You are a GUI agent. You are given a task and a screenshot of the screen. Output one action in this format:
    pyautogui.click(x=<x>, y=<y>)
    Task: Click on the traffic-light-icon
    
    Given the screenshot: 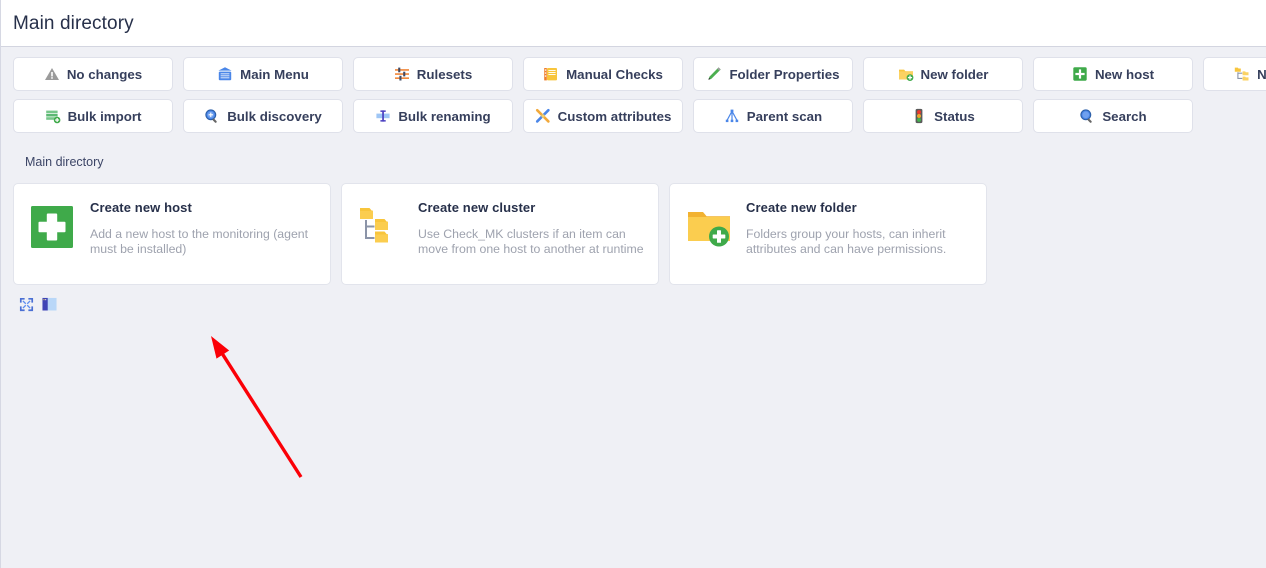 What is the action you would take?
    pyautogui.click(x=919, y=116)
    